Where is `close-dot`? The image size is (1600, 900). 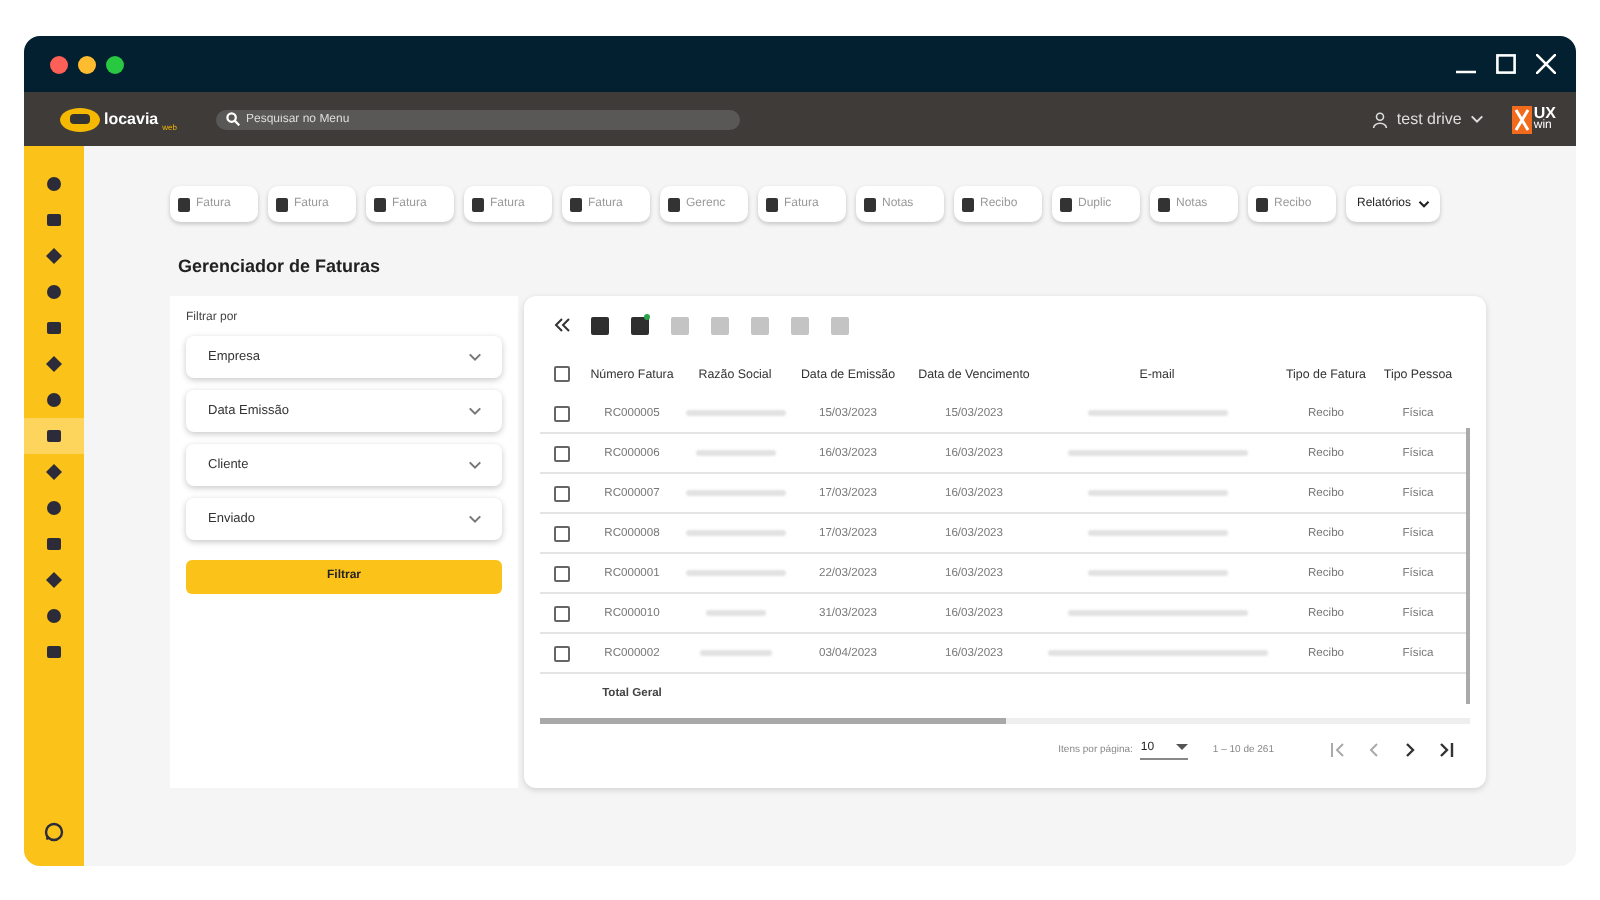 close-dot is located at coordinates (59, 64).